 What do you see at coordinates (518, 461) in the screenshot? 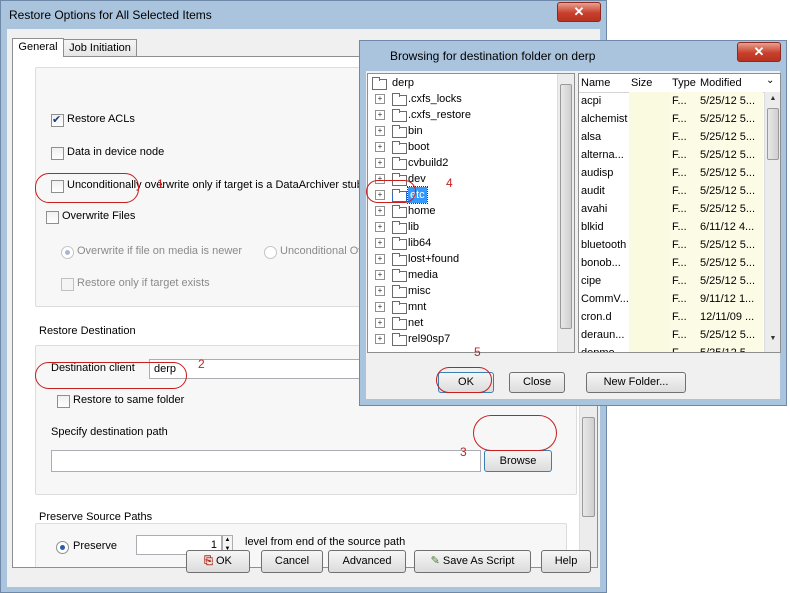
I see `browse-button: Browse` at bounding box center [518, 461].